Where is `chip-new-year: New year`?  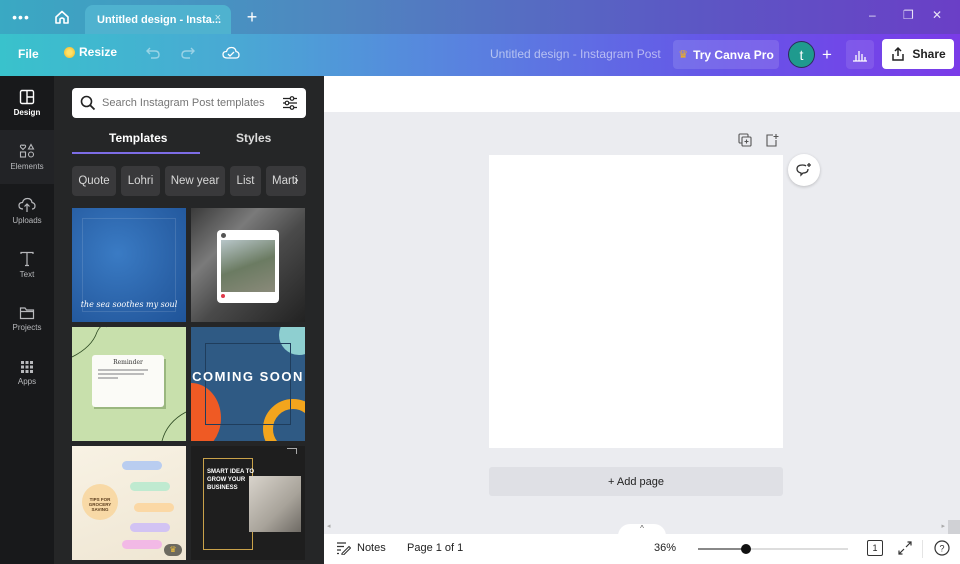
chip-new-year: New year is located at coordinates (195, 181).